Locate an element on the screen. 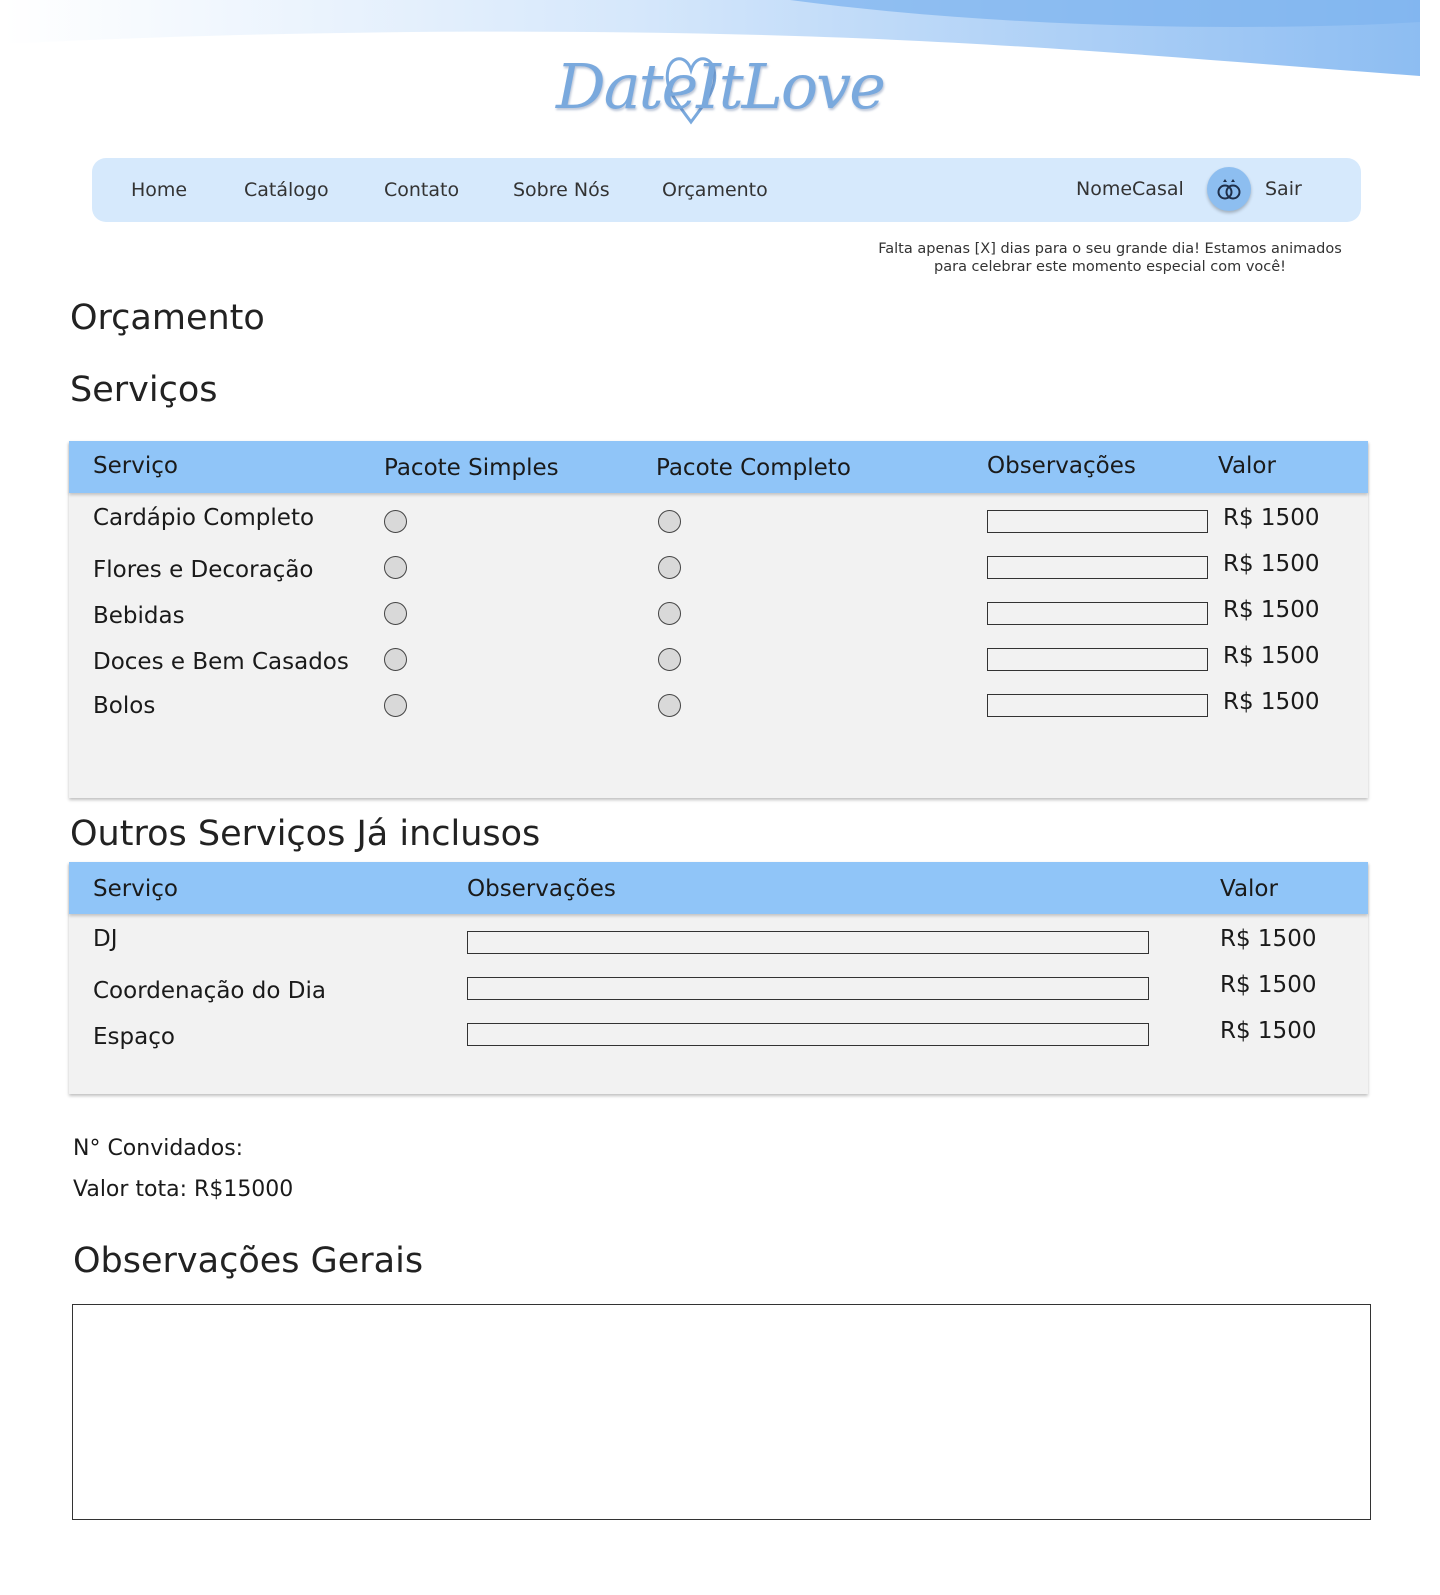 The width and height of the screenshot is (1440, 1595). guests-count-label: N° Convidados: is located at coordinates (158, 1148).